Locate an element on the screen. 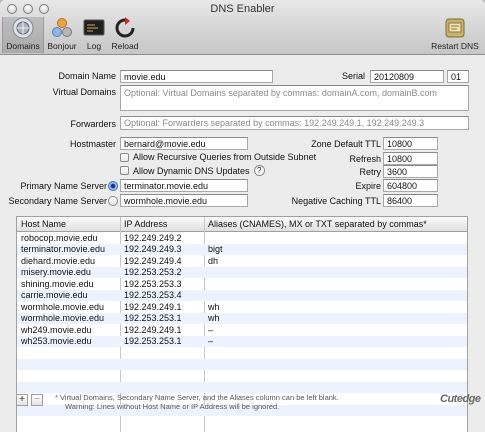  host-name-cell: misery.movie.edu is located at coordinates (56, 272).